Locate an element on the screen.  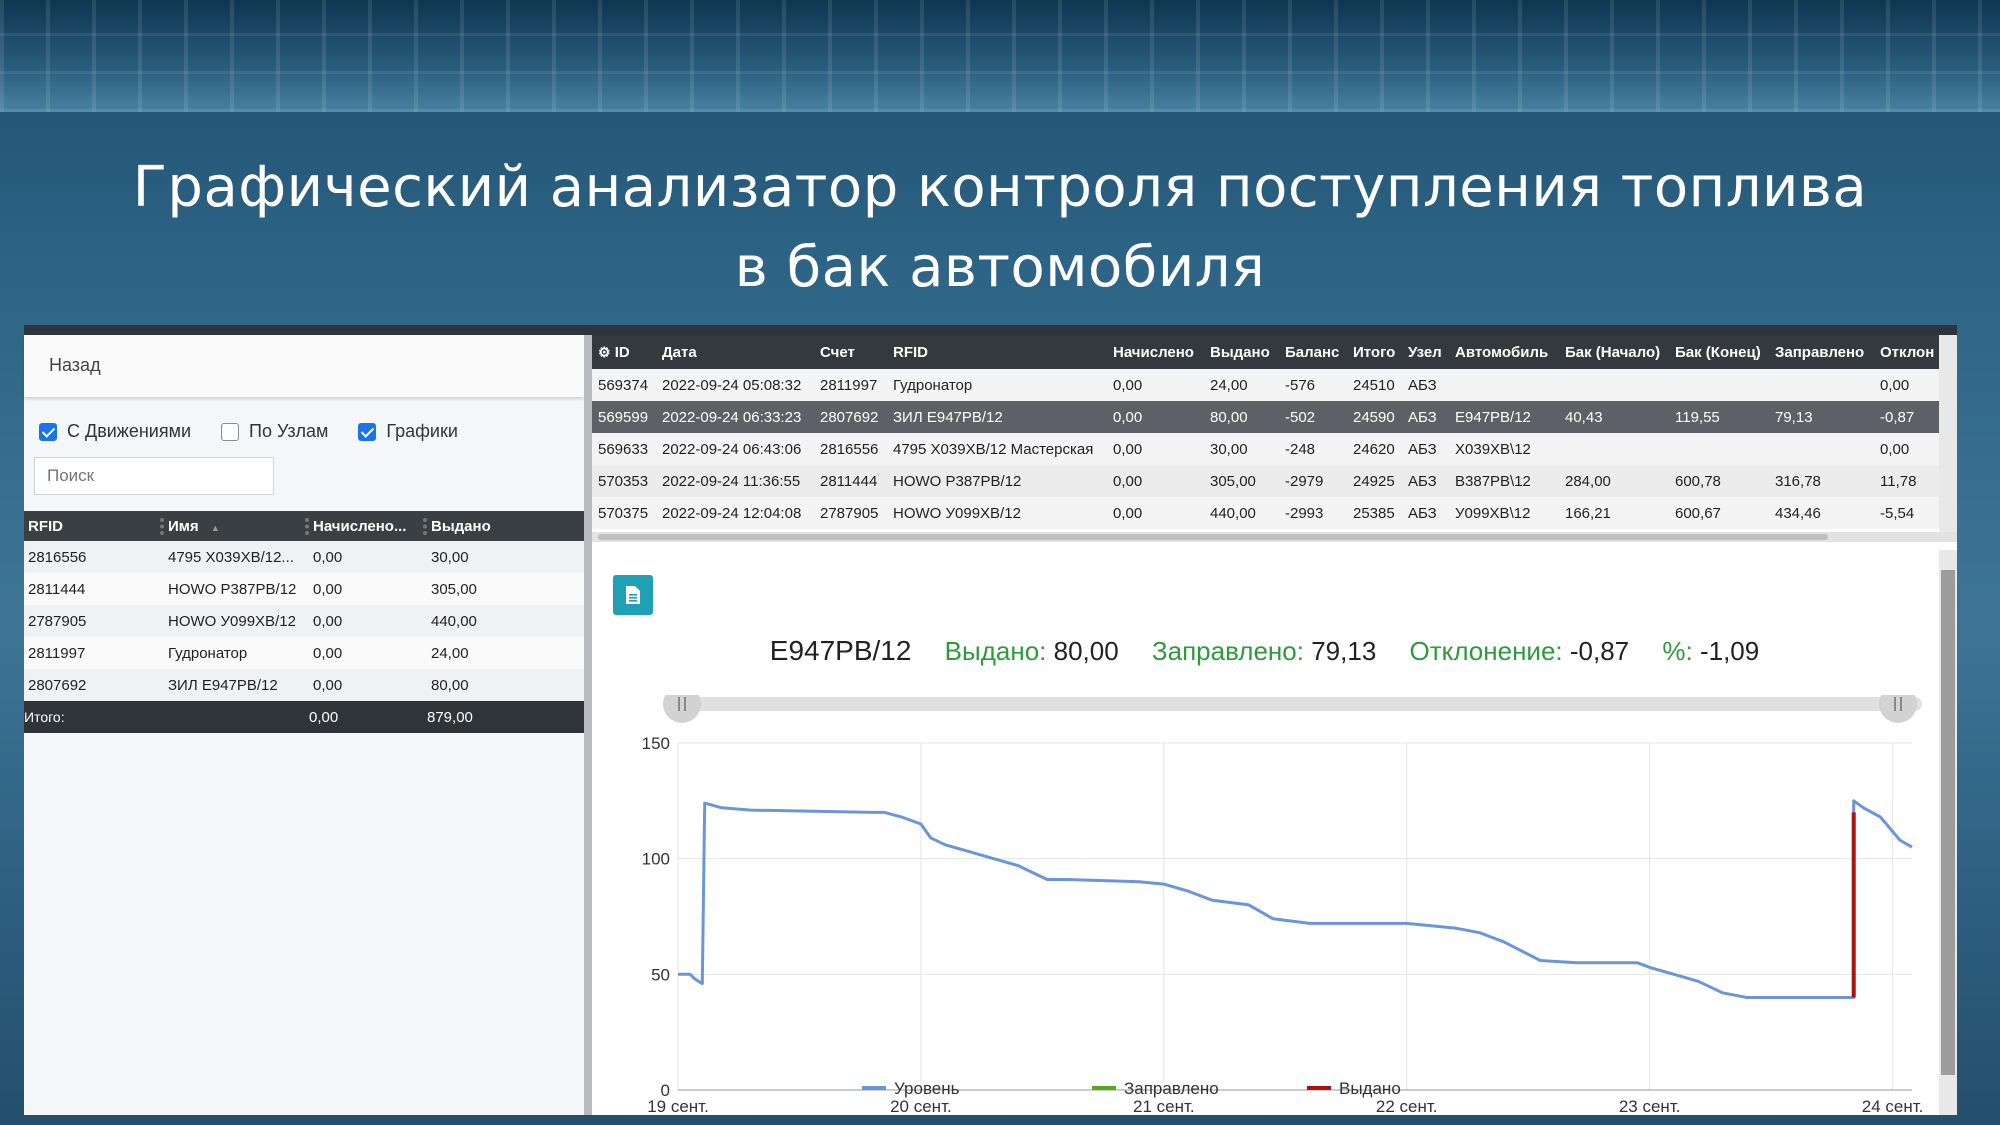
table-row: 2816556 4795 Х039ХВ/12... 0,00 30,00 is located at coordinates (304, 557).